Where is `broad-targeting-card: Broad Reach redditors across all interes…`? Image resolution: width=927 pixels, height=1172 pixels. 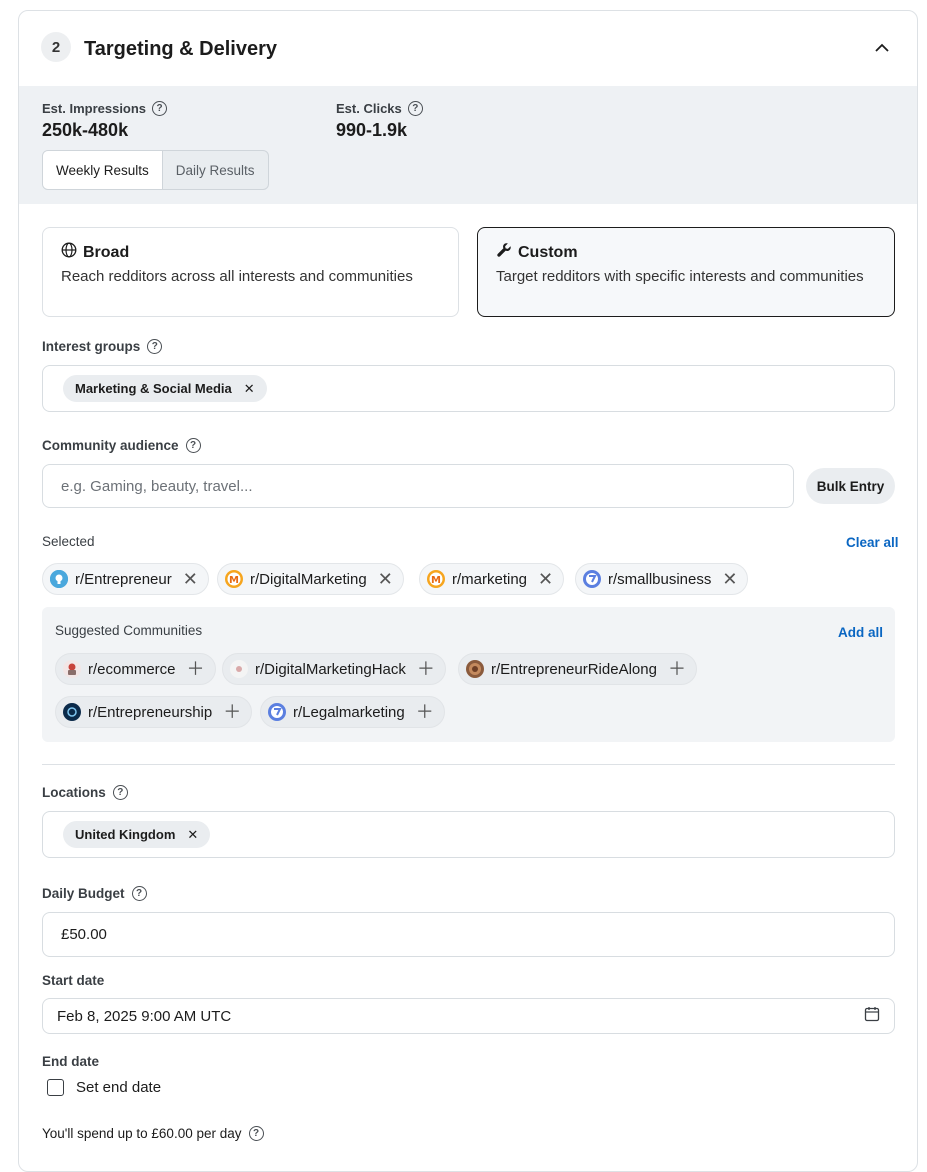 broad-targeting-card: Broad Reach redditors across all interes… is located at coordinates (250, 272).